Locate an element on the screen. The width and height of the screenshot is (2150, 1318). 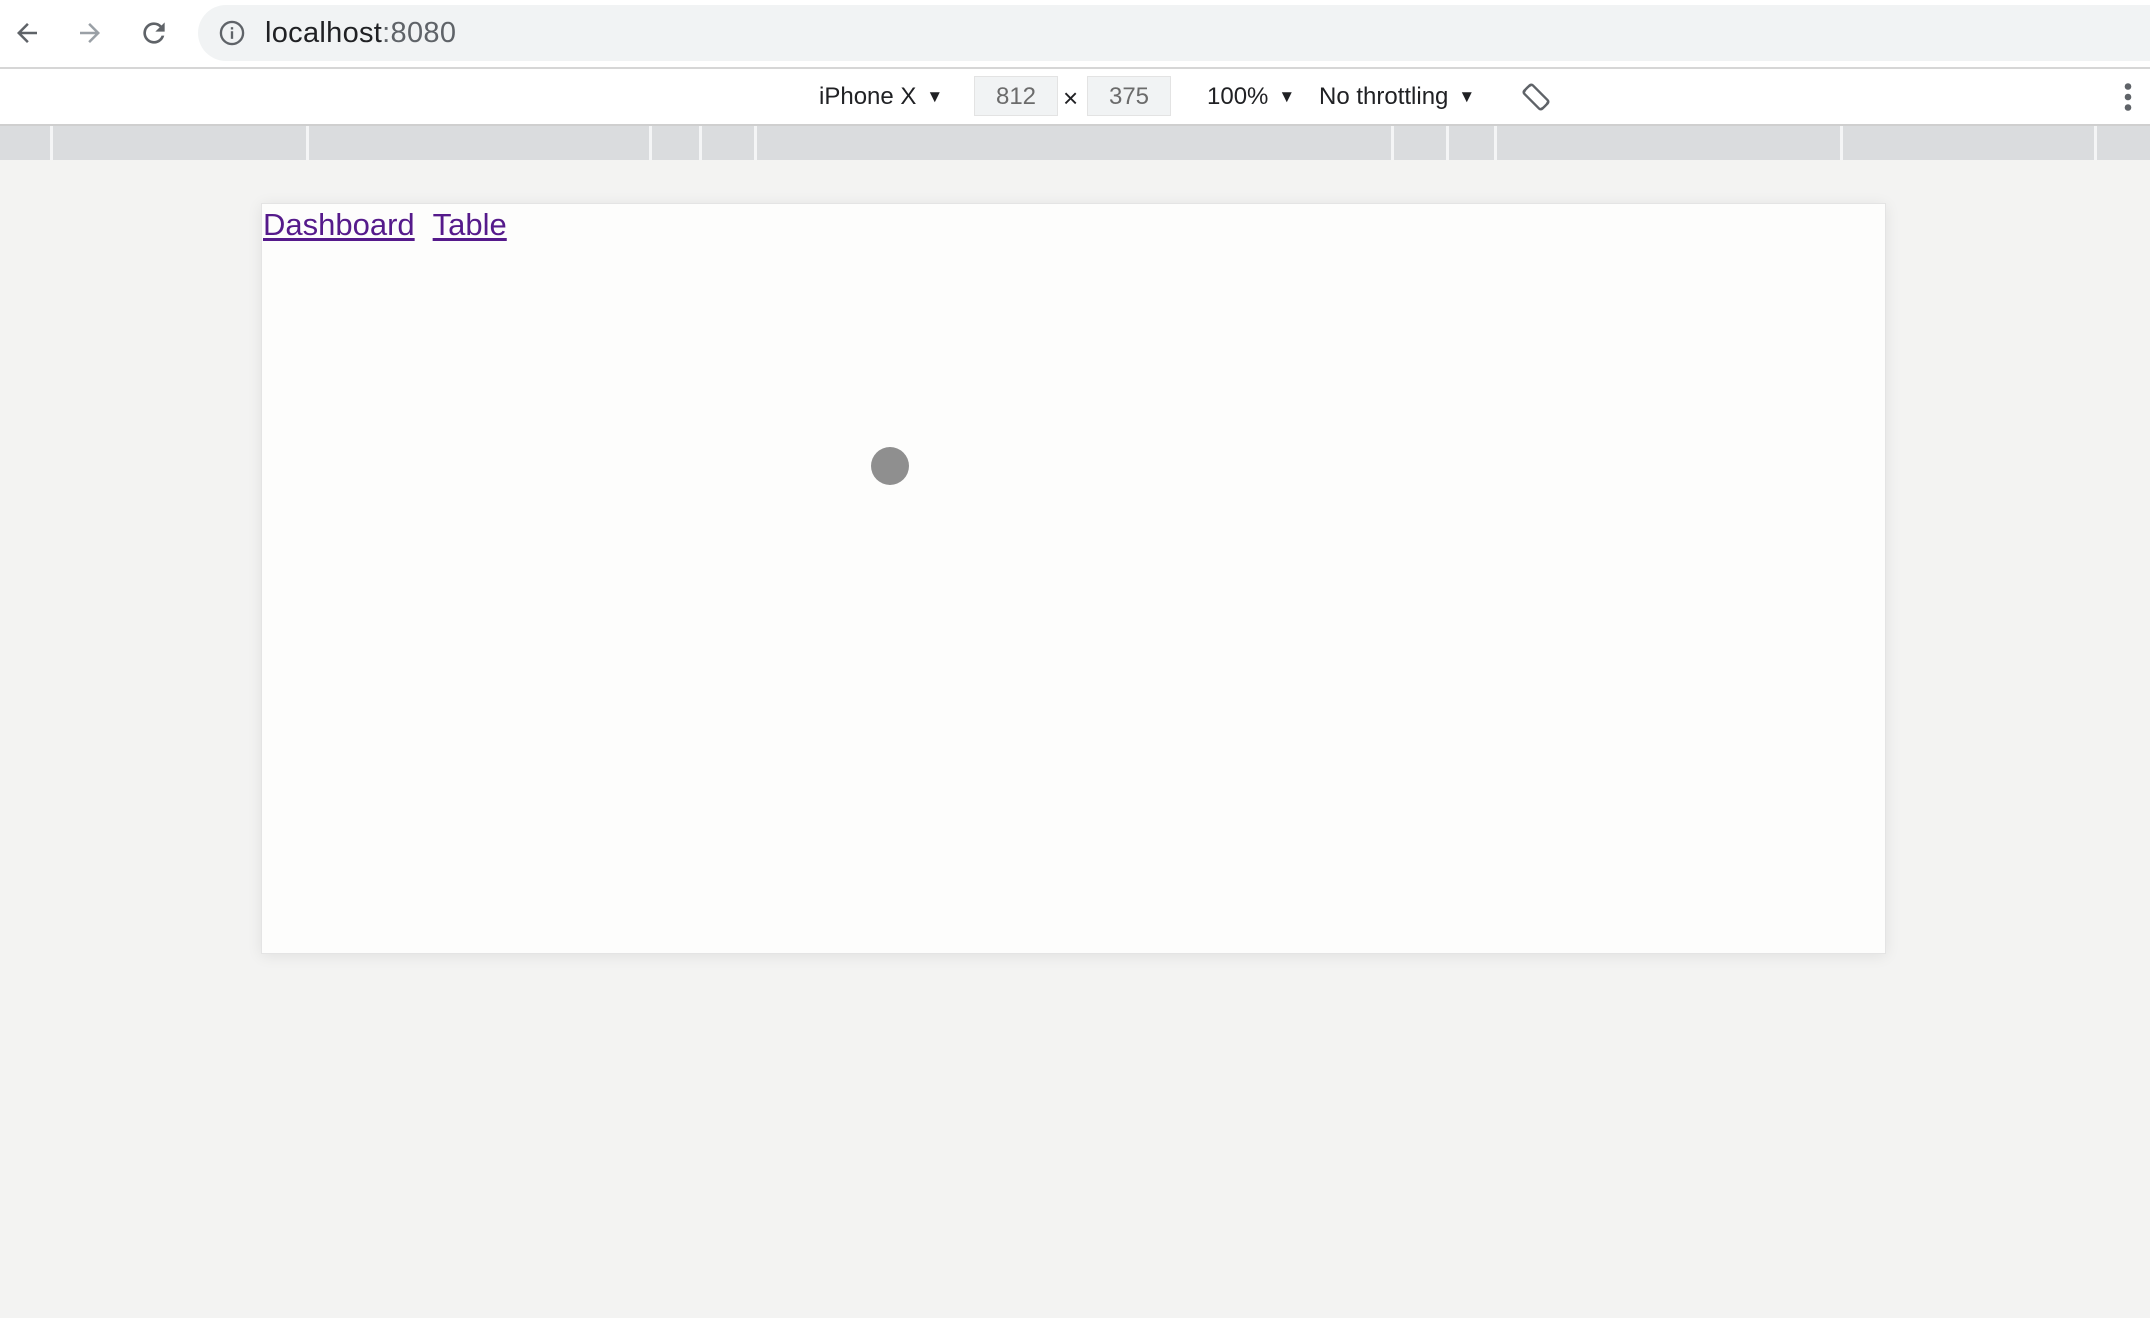
more-vertical-icon is located at coordinates (2128, 97).